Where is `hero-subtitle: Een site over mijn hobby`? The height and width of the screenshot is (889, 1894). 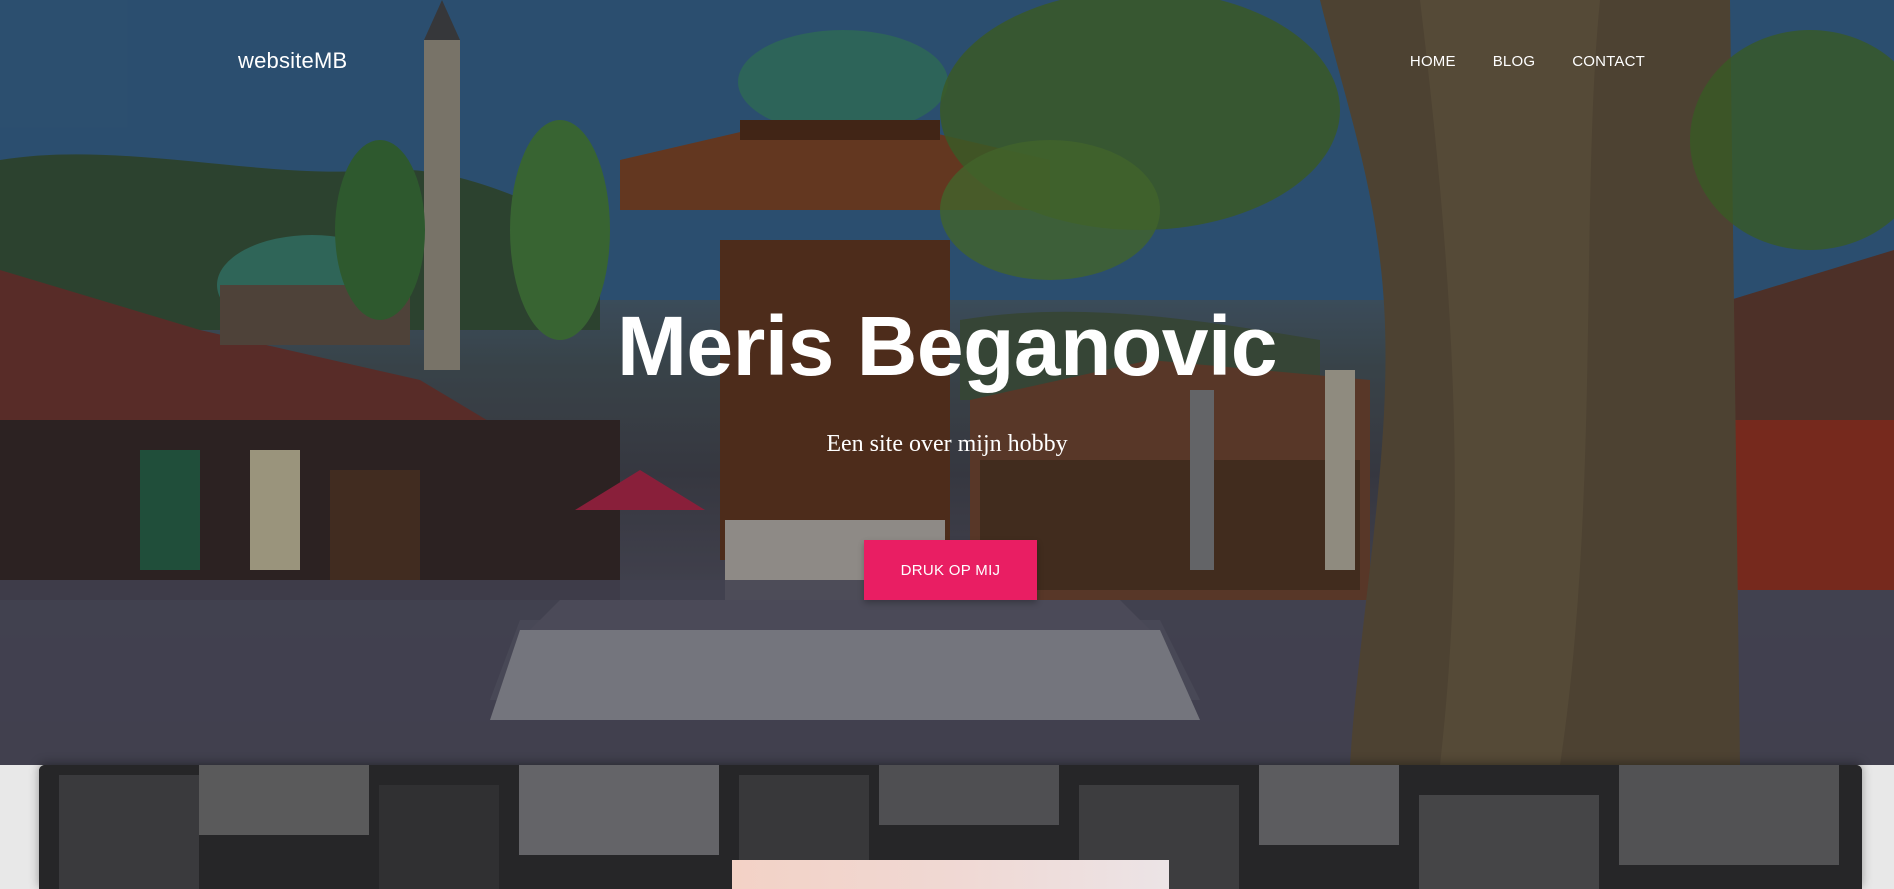 hero-subtitle: Een site over mijn hobby is located at coordinates (947, 444).